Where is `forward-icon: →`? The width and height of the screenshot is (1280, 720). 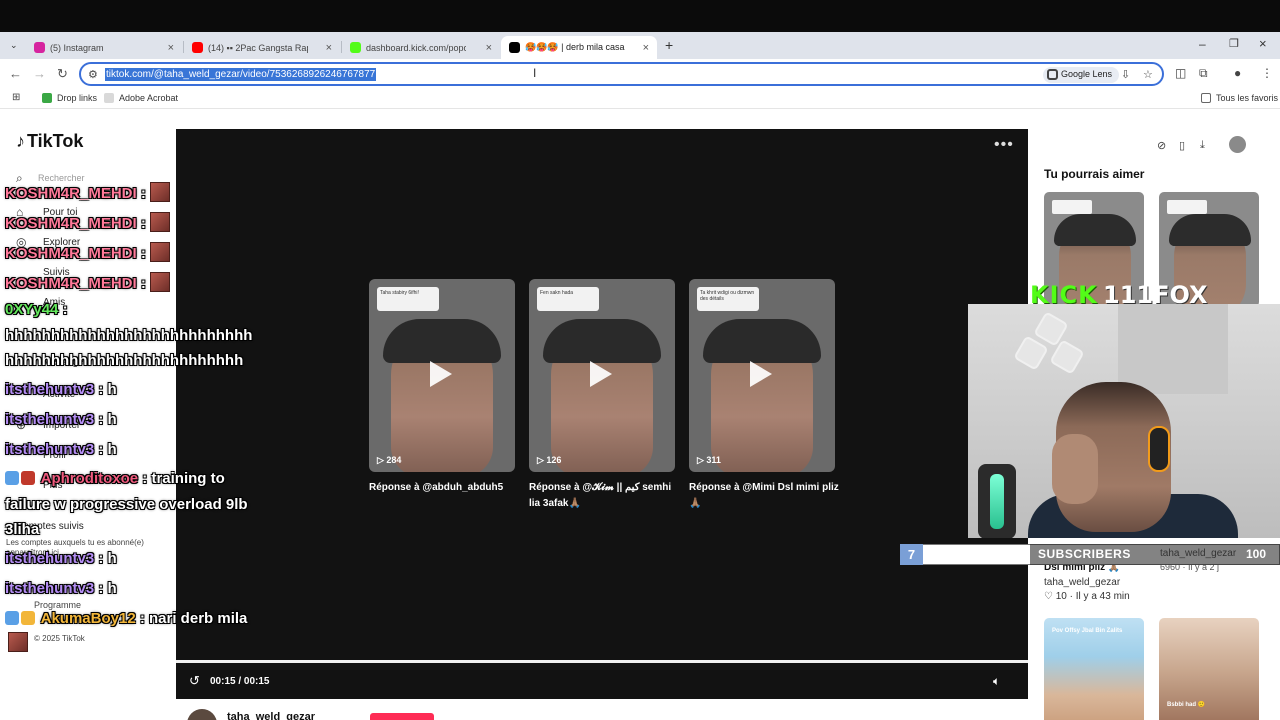
forward-icon: → is located at coordinates (39, 73).